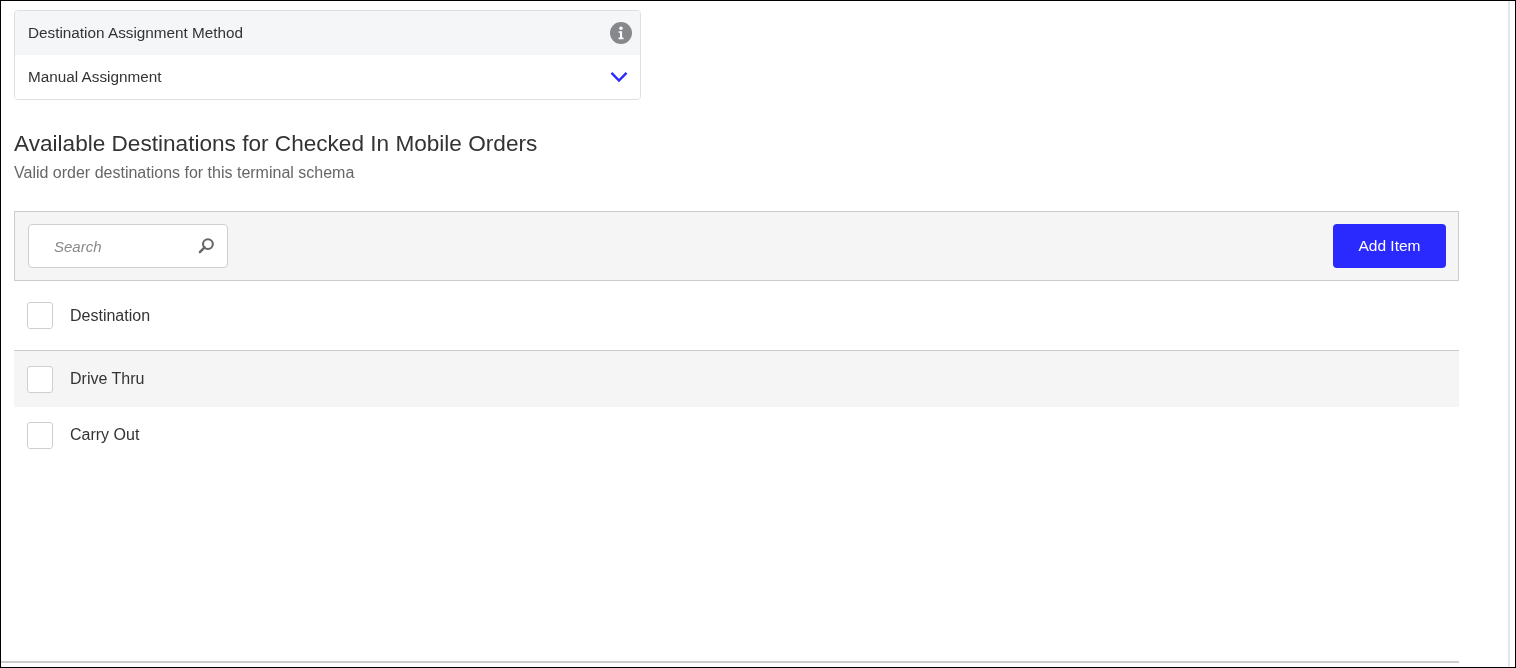  Describe the element at coordinates (621, 33) in the screenshot. I see `info-icon` at that location.